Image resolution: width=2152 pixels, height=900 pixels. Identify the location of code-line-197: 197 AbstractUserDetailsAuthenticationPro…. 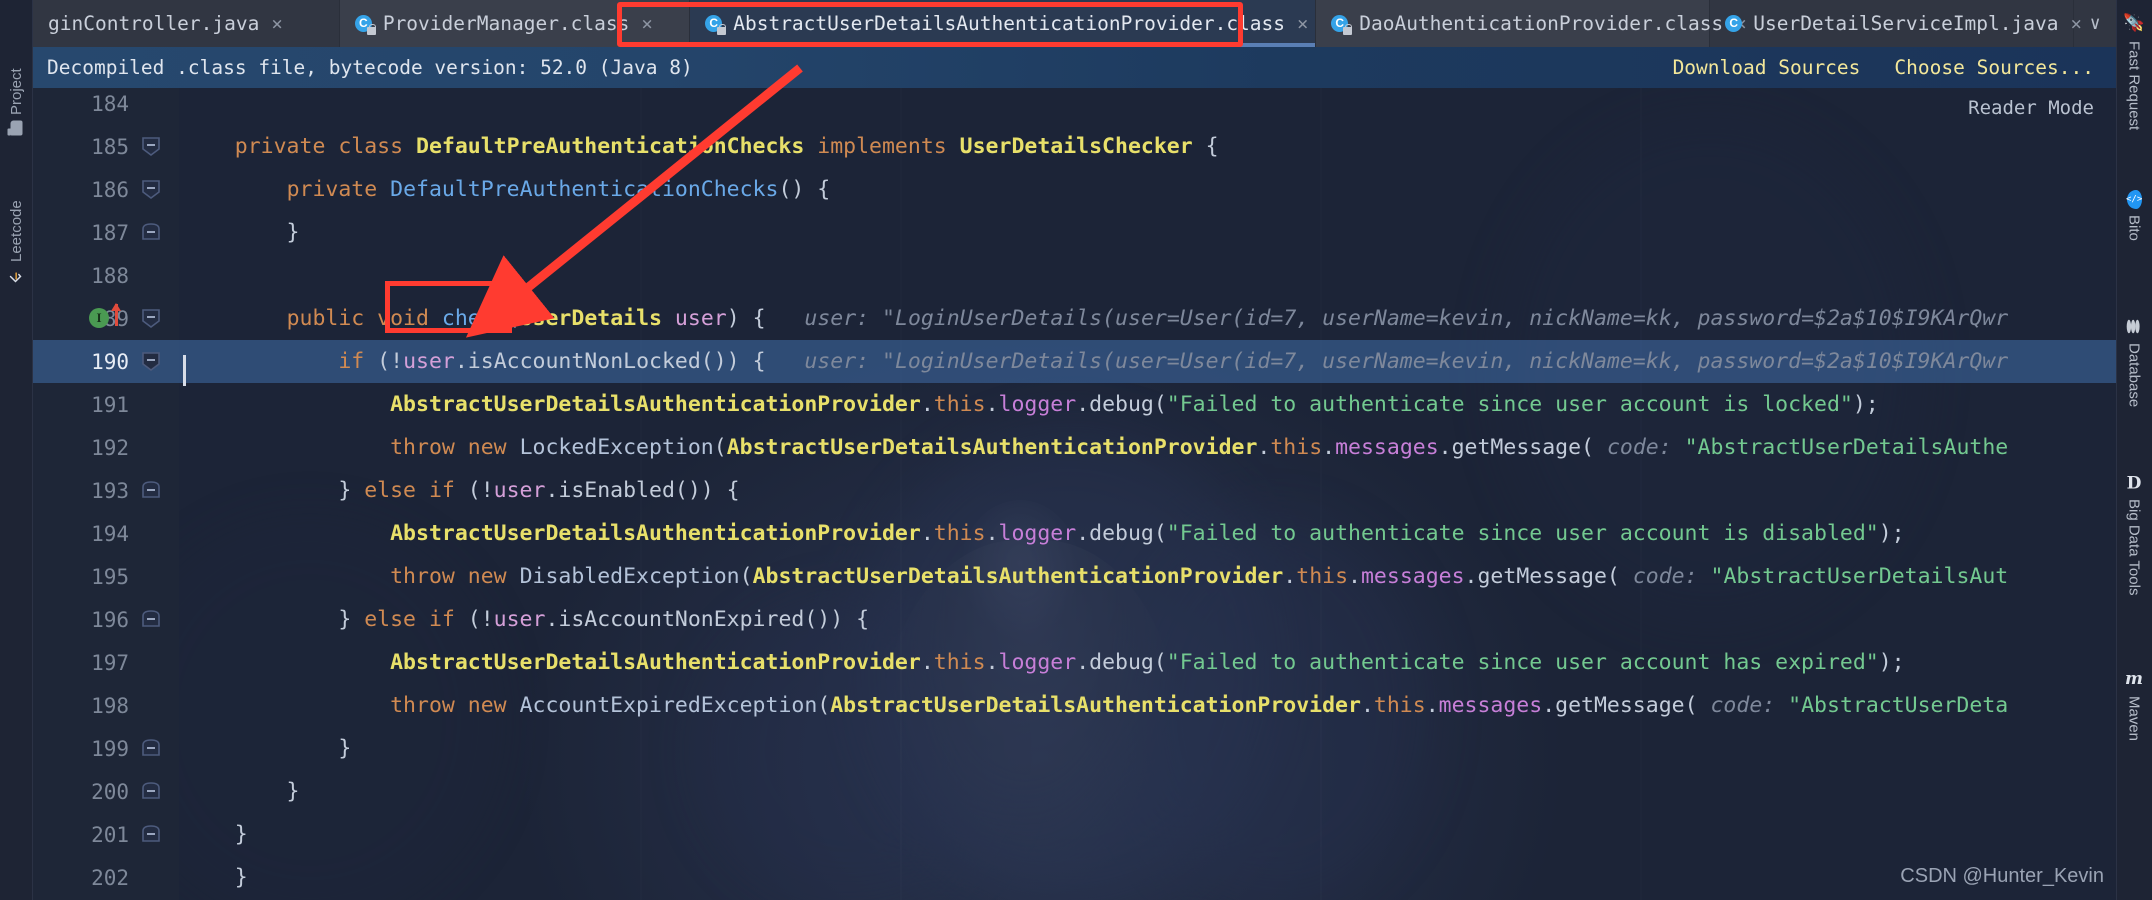
(1074, 662).